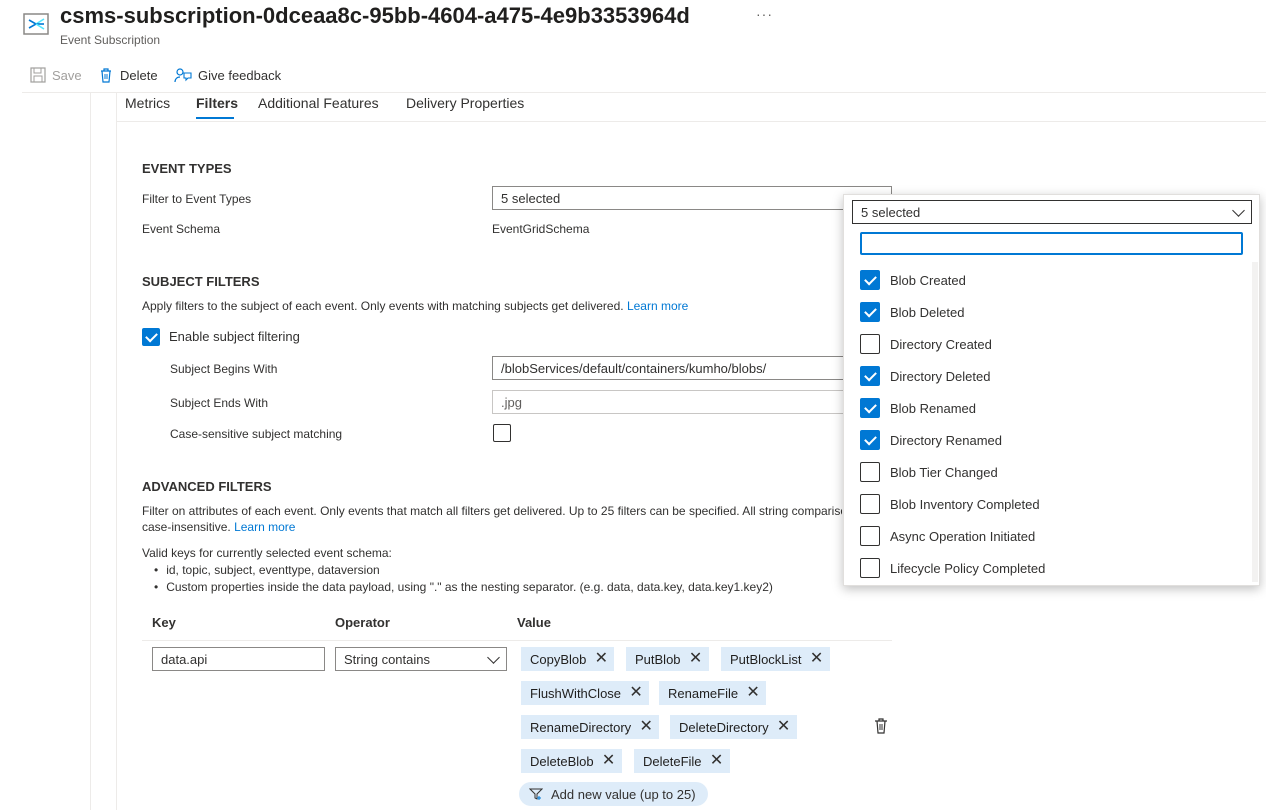  What do you see at coordinates (56, 75) in the screenshot?
I see `save-button: Save` at bounding box center [56, 75].